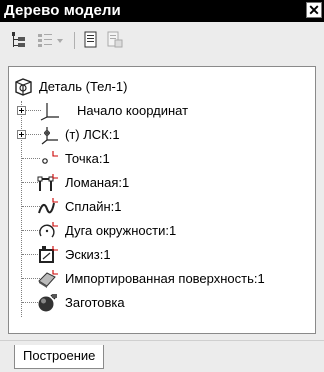 The width and height of the screenshot is (324, 372). I want to click on origin-axes-icon, so click(50, 111).